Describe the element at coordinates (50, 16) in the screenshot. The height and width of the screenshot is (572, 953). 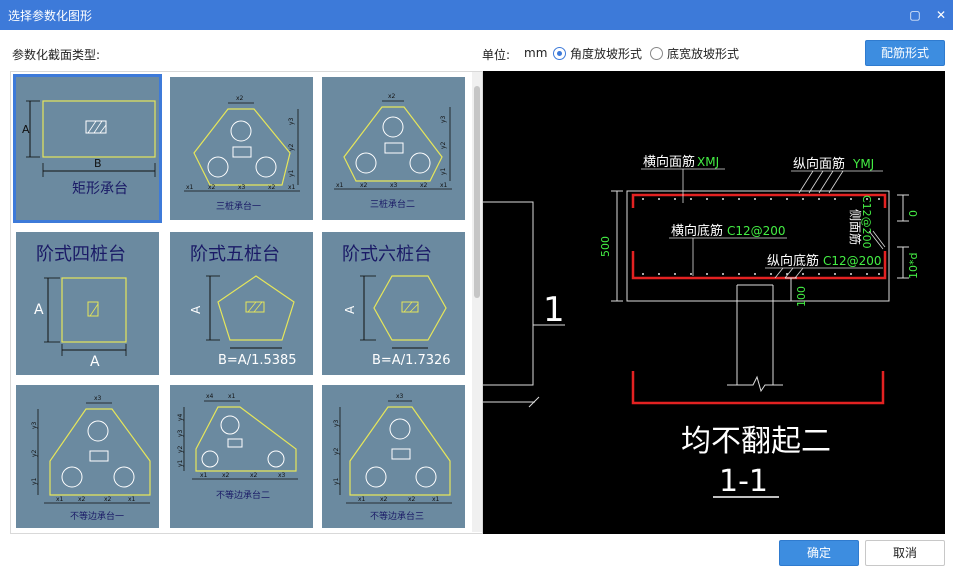
I see `window-title: 选择参数化图形` at that location.